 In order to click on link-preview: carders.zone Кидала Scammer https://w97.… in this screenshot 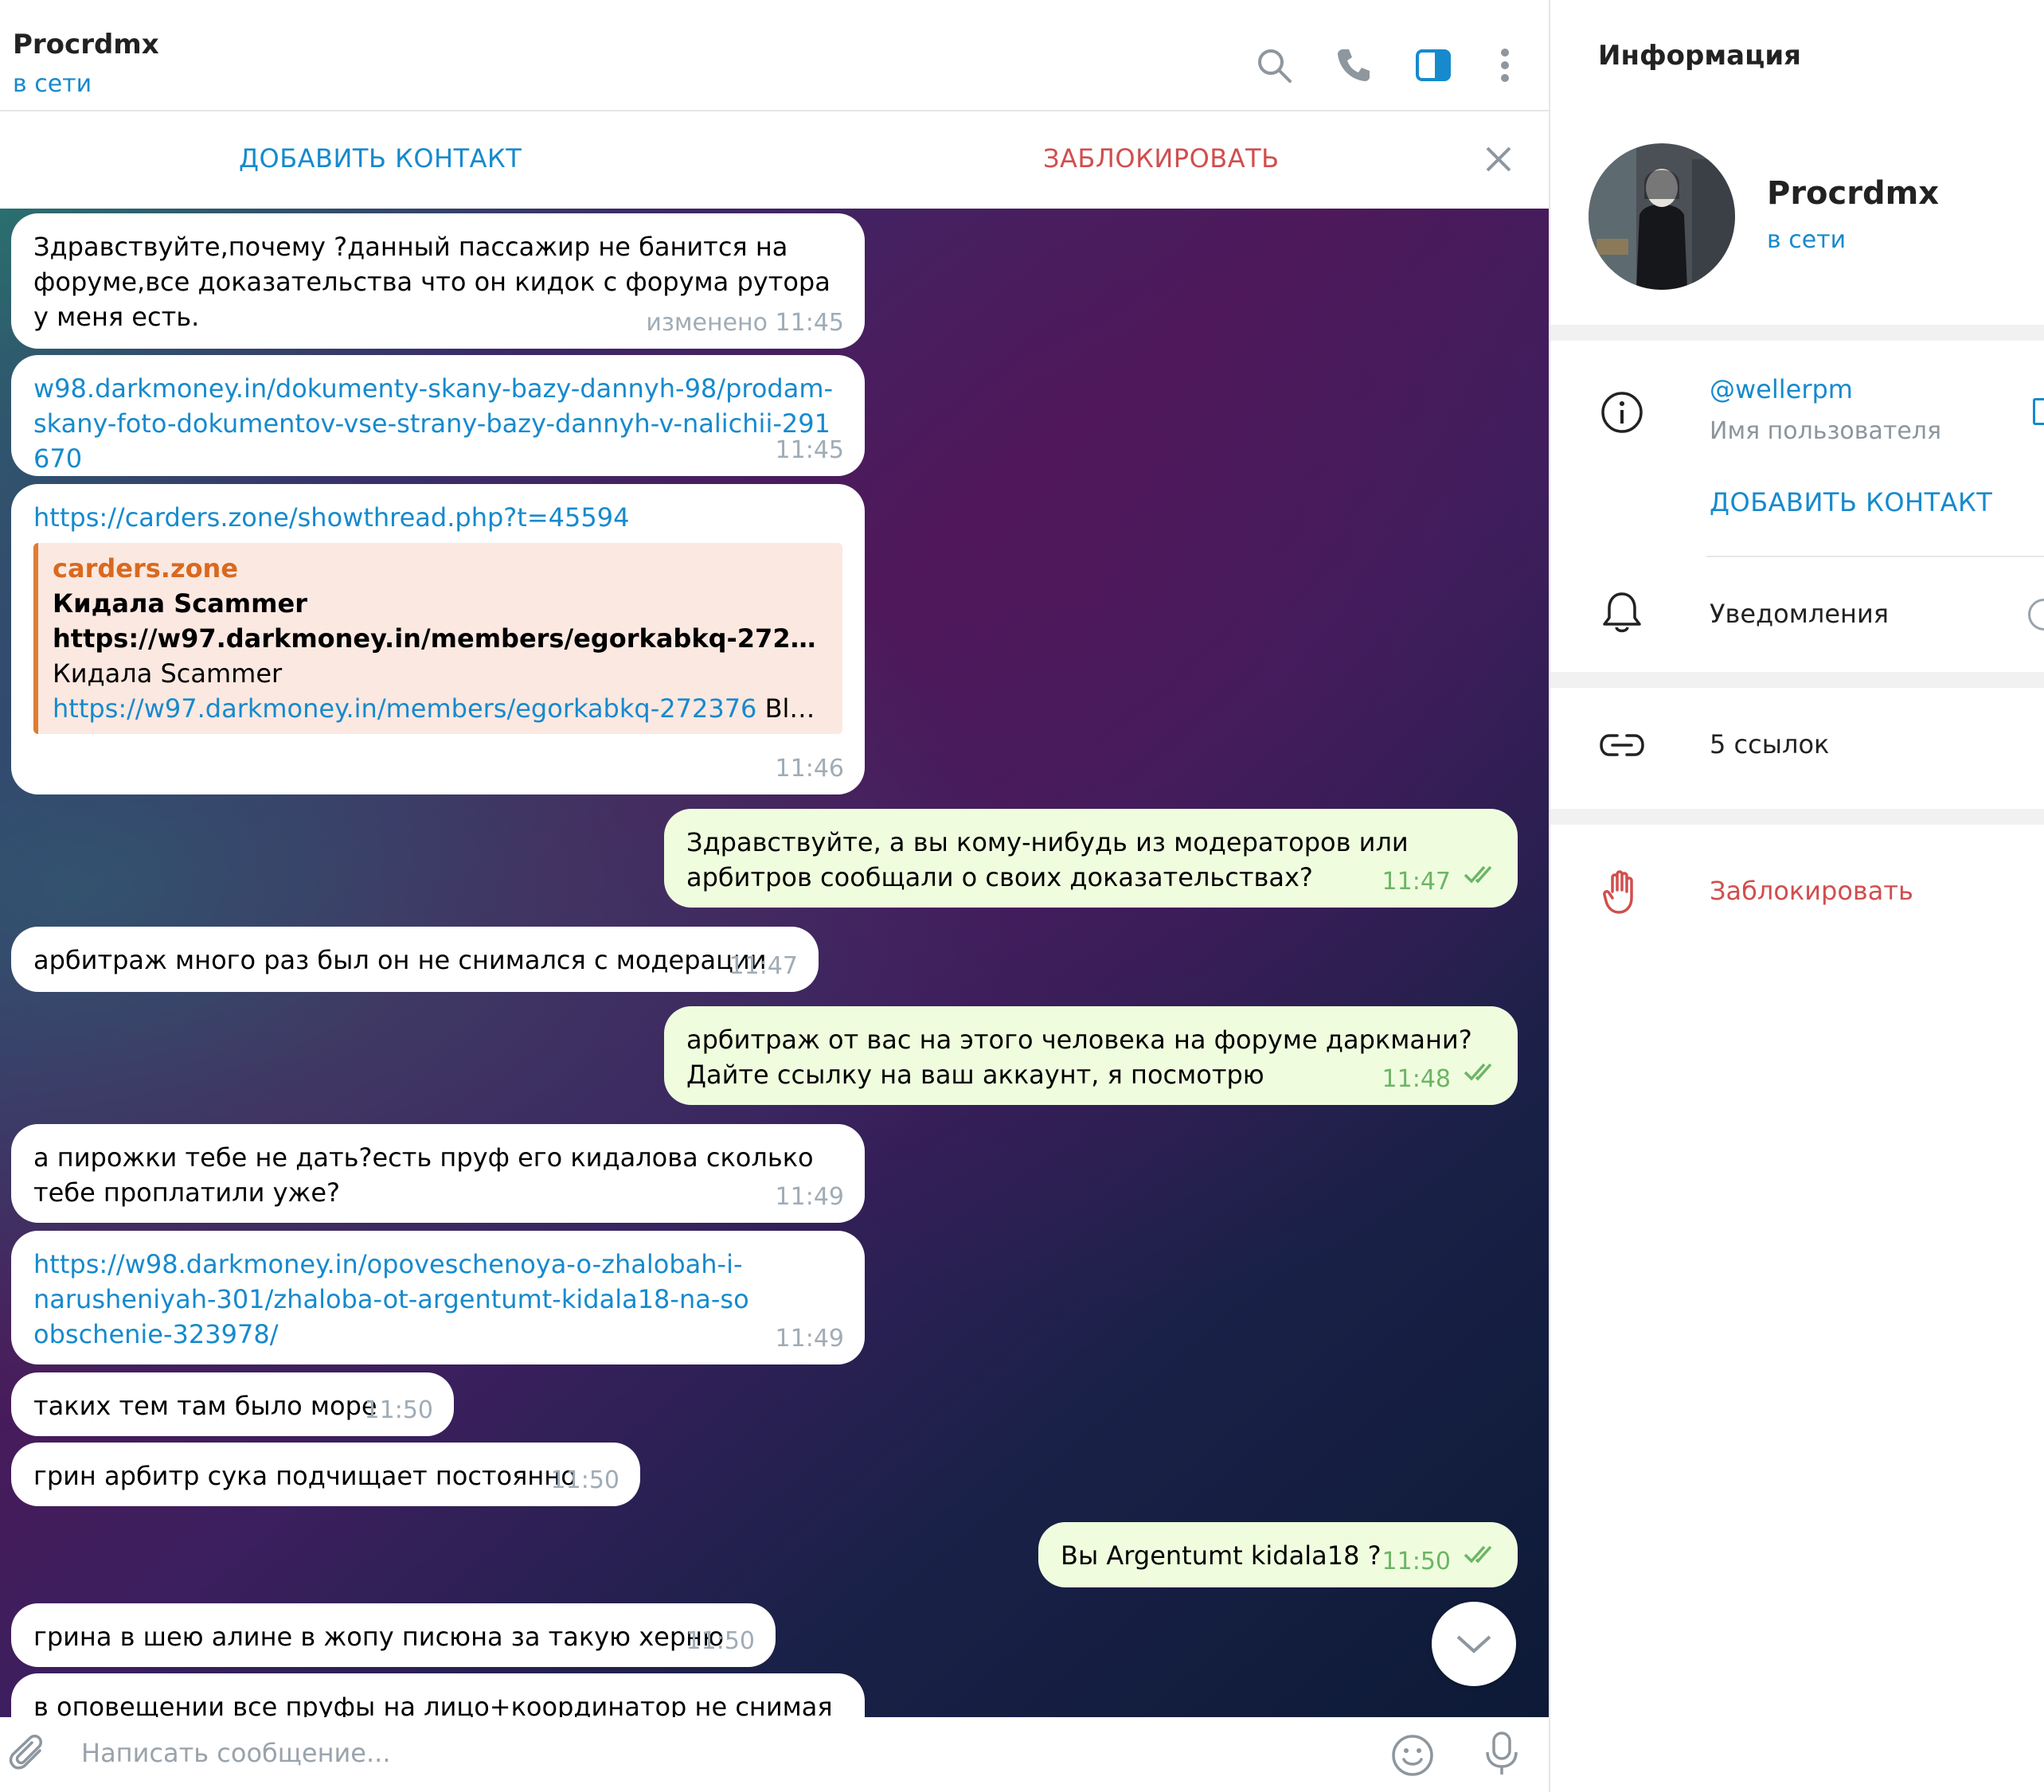, I will do `click(437, 638)`.